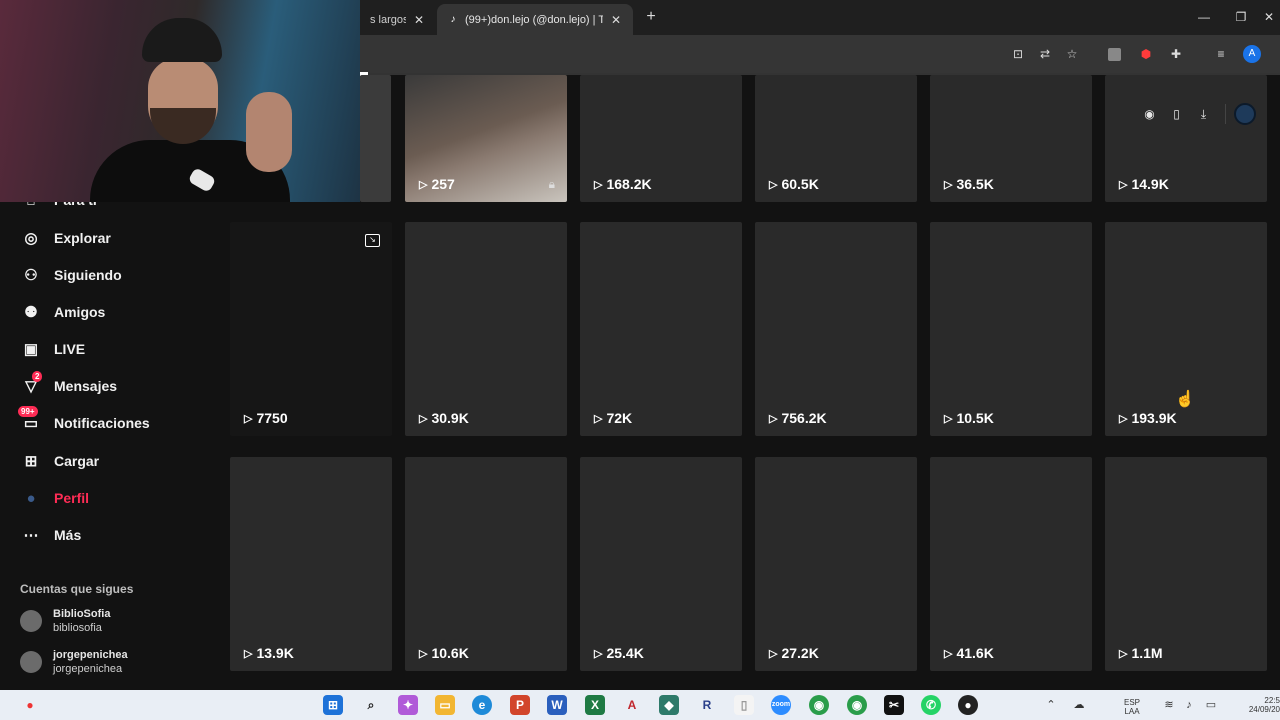 This screenshot has width=1280, height=720. I want to click on sidebar-item-label: Explorar, so click(82, 238).